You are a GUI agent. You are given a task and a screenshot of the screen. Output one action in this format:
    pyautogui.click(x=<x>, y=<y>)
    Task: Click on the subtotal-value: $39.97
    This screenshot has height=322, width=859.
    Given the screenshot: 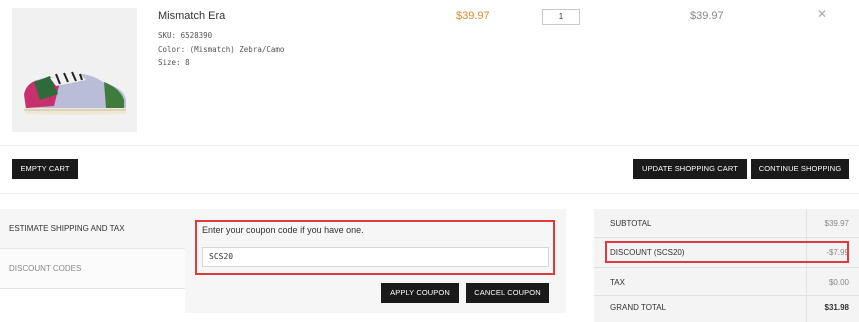 What is the action you would take?
    pyautogui.click(x=836, y=223)
    